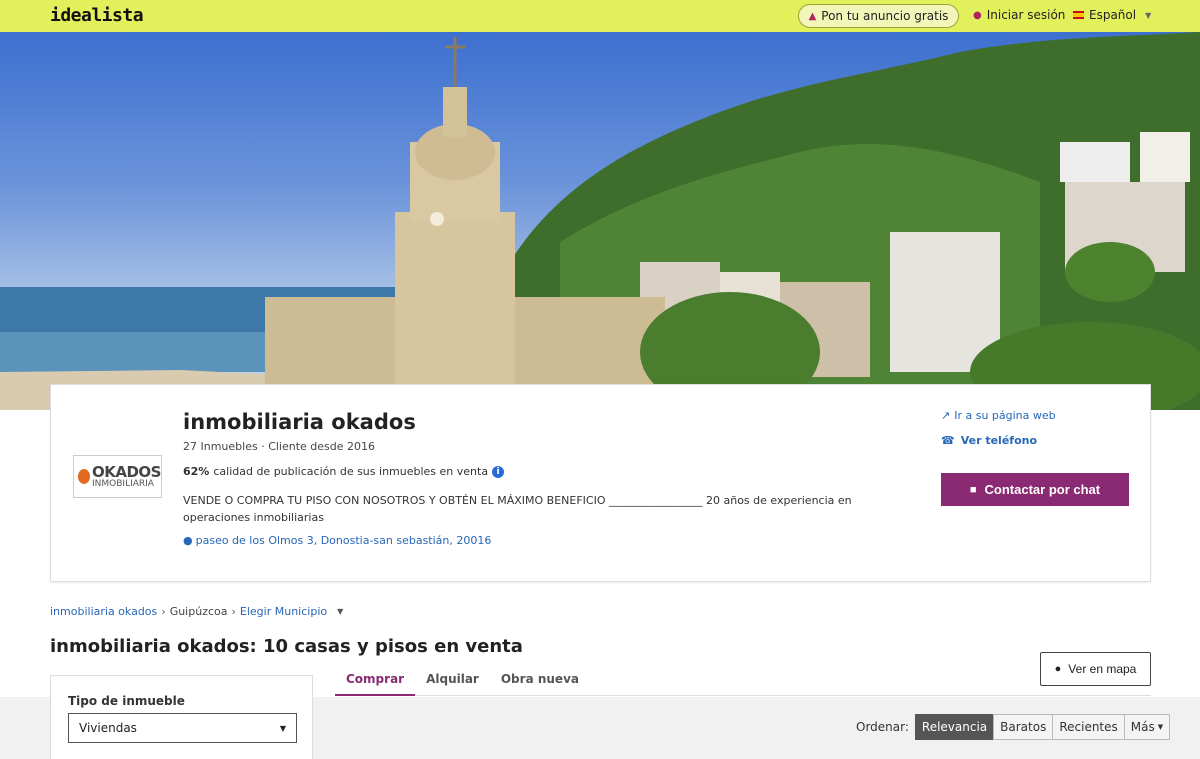 Image resolution: width=1200 pixels, height=759 pixels. I want to click on phone-link: ☎ Ver teléfono, so click(989, 440).